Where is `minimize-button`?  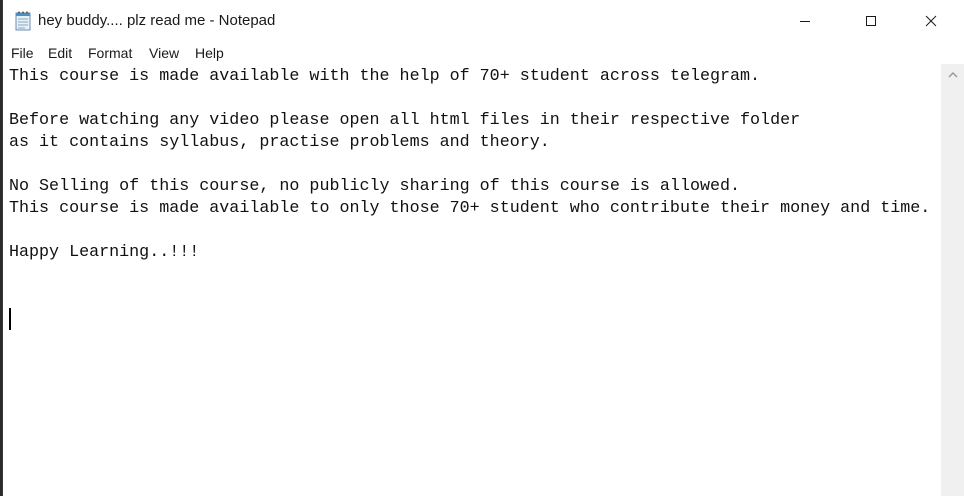
minimize-button is located at coordinates (805, 21).